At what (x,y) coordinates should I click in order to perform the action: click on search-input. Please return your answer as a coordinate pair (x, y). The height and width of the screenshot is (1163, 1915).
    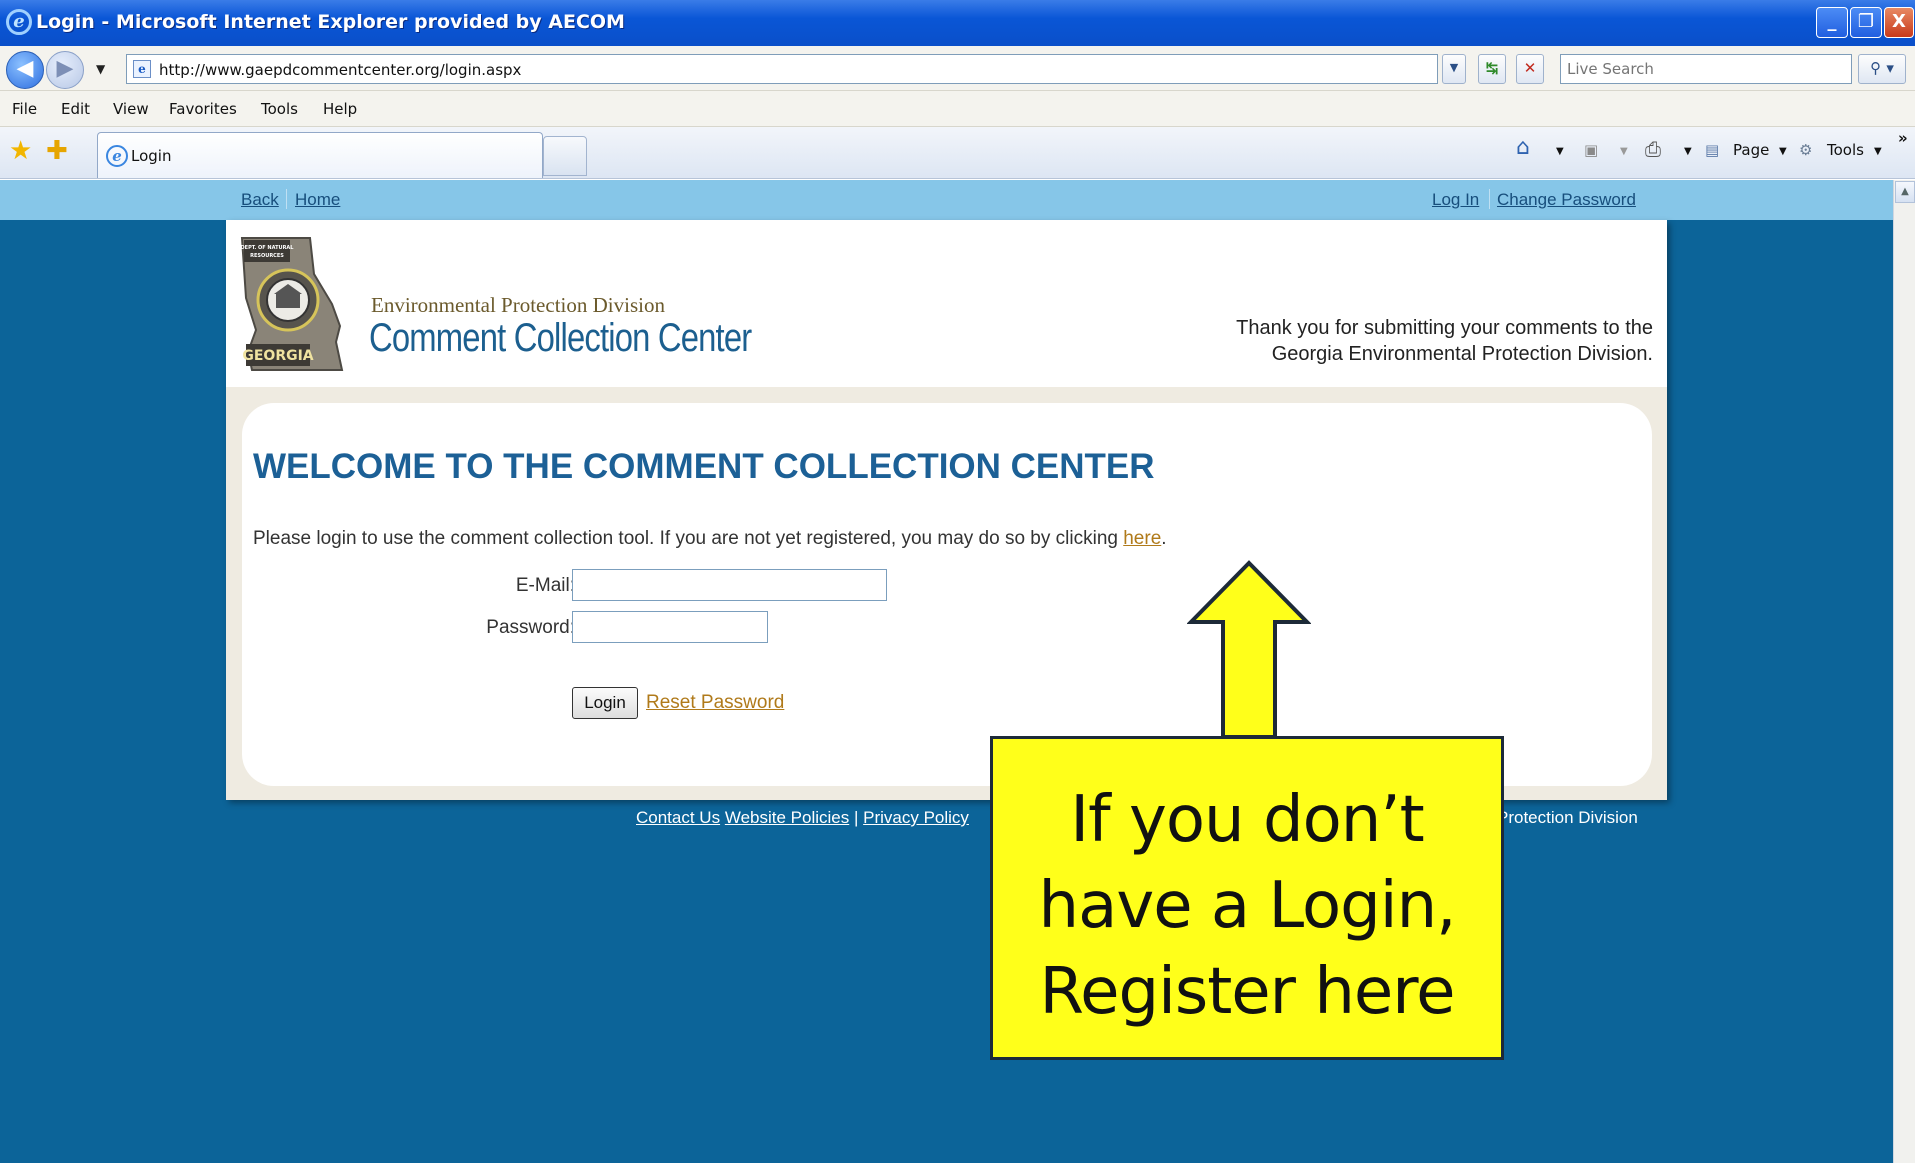
    Looking at the image, I should click on (1706, 69).